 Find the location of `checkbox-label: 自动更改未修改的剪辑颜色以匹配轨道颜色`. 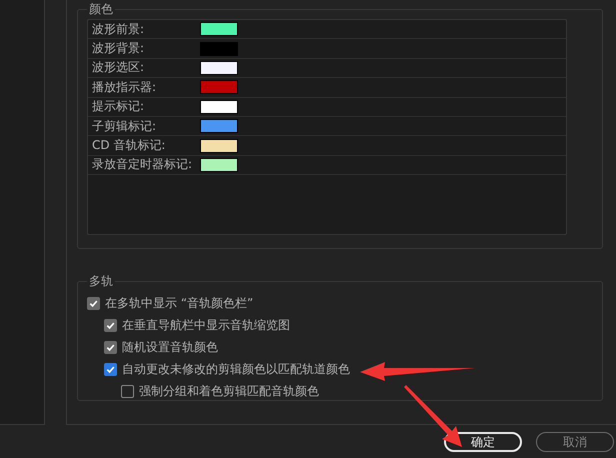

checkbox-label: 自动更改未修改的剪辑颜色以匹配轨道颜色 is located at coordinates (236, 369).